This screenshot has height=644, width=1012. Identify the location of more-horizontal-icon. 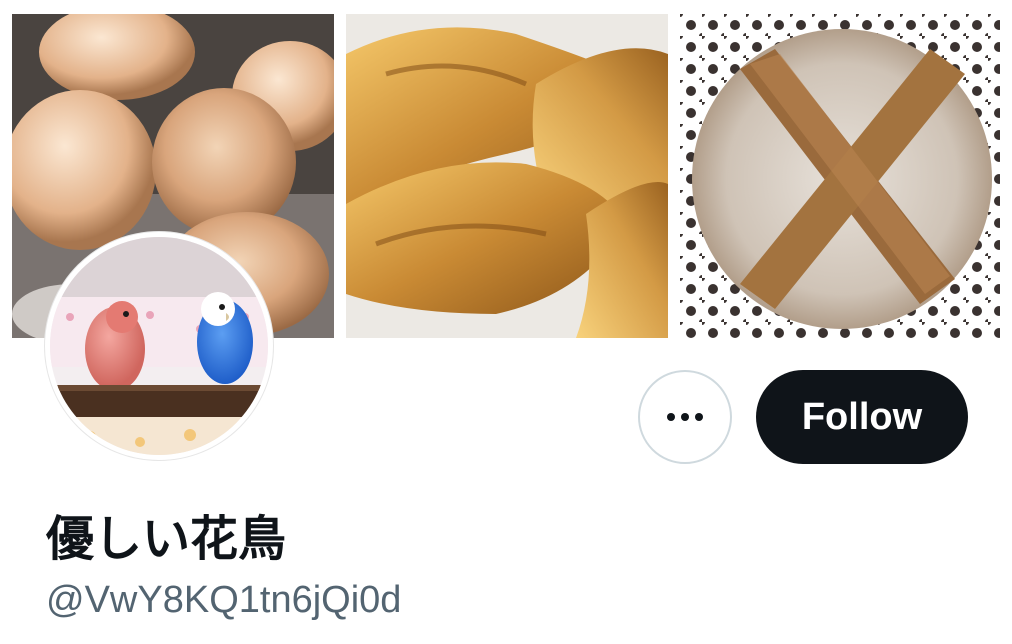
(685, 417).